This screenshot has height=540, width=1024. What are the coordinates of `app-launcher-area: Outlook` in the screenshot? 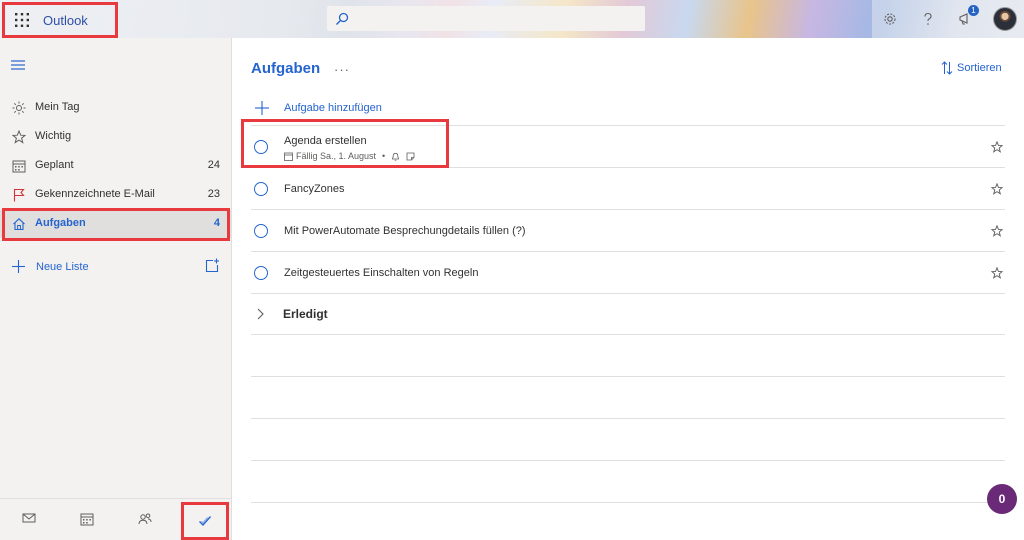 It's located at (60, 20).